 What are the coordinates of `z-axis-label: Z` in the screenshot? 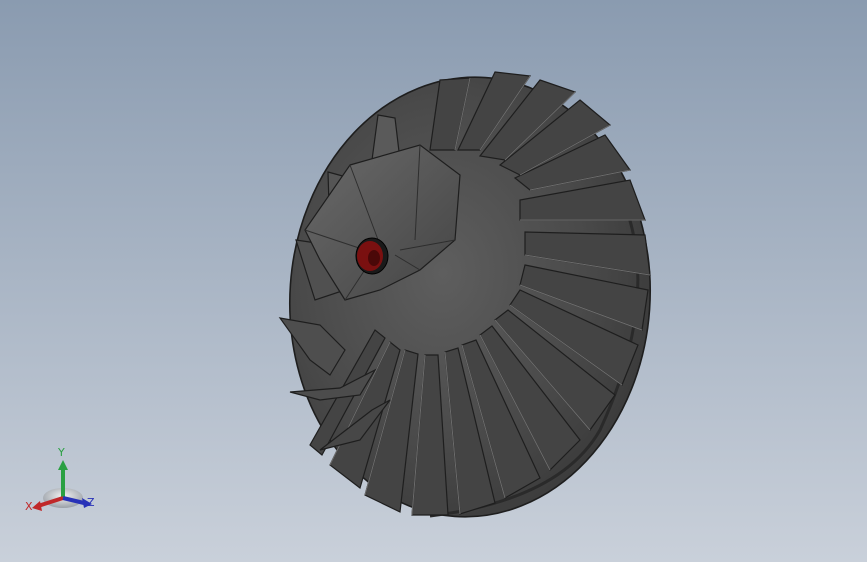 It's located at (91, 502).